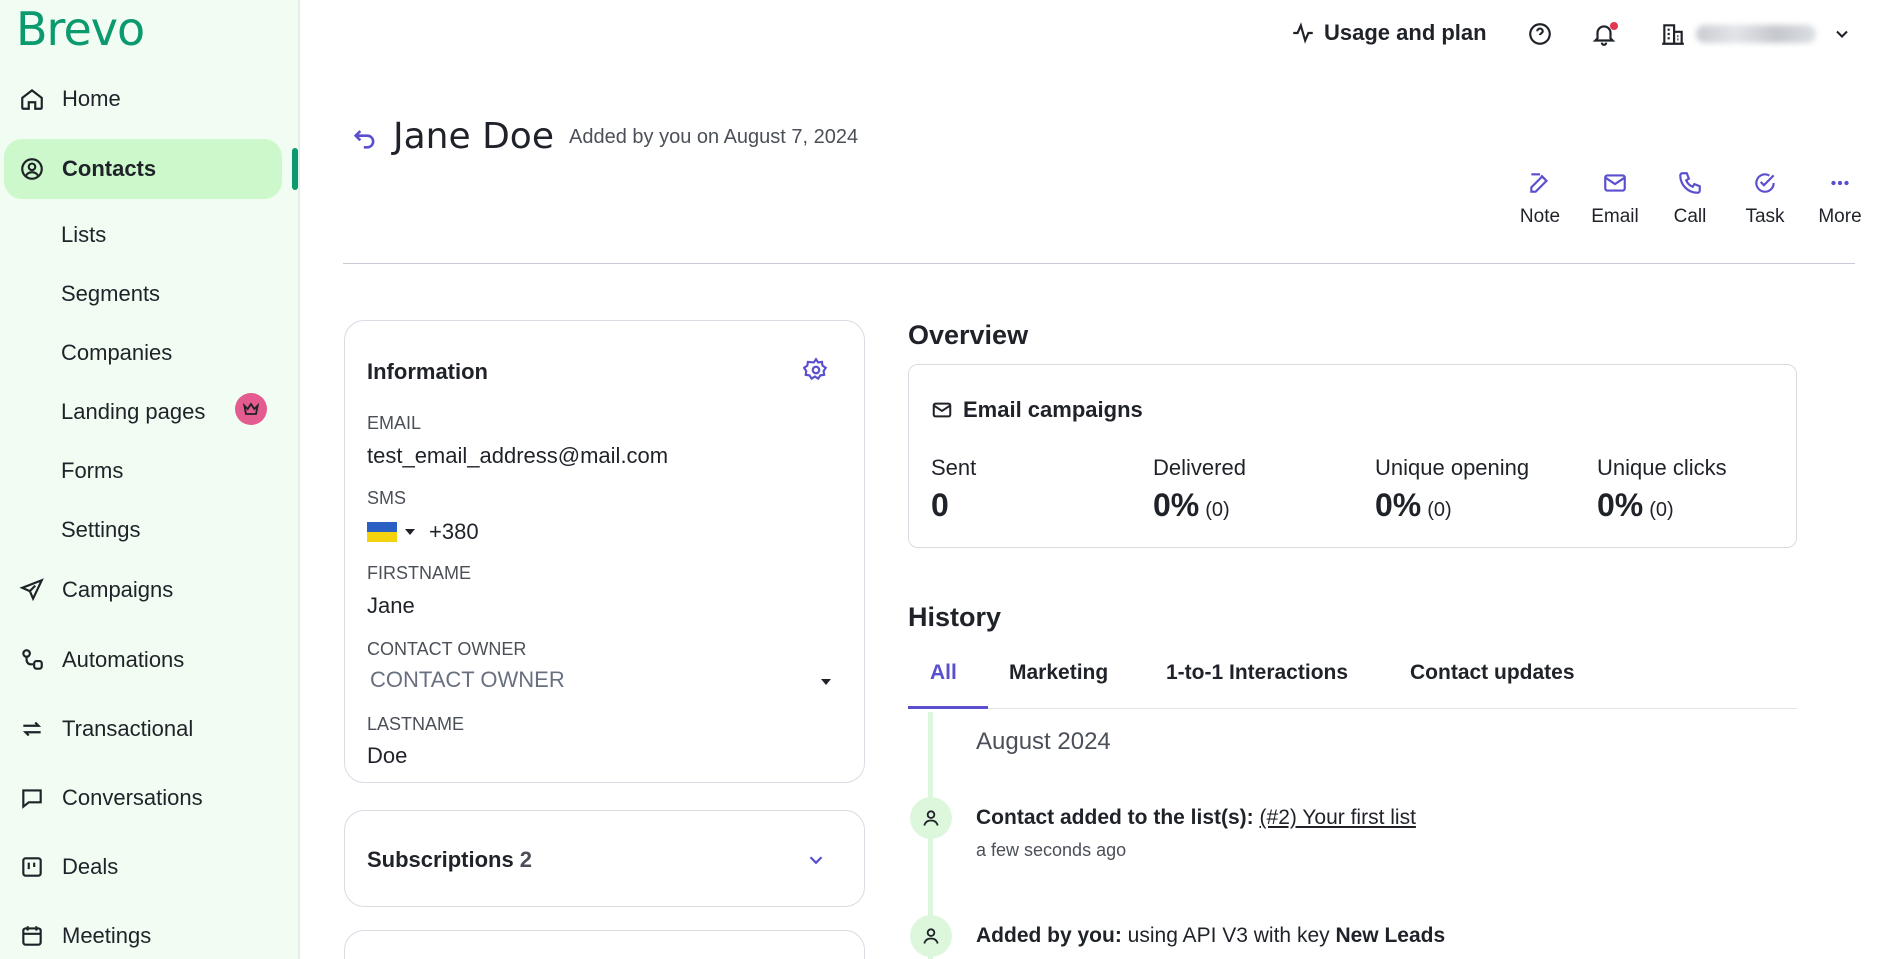  What do you see at coordinates (826, 682) in the screenshot?
I see `caret-down-icon` at bounding box center [826, 682].